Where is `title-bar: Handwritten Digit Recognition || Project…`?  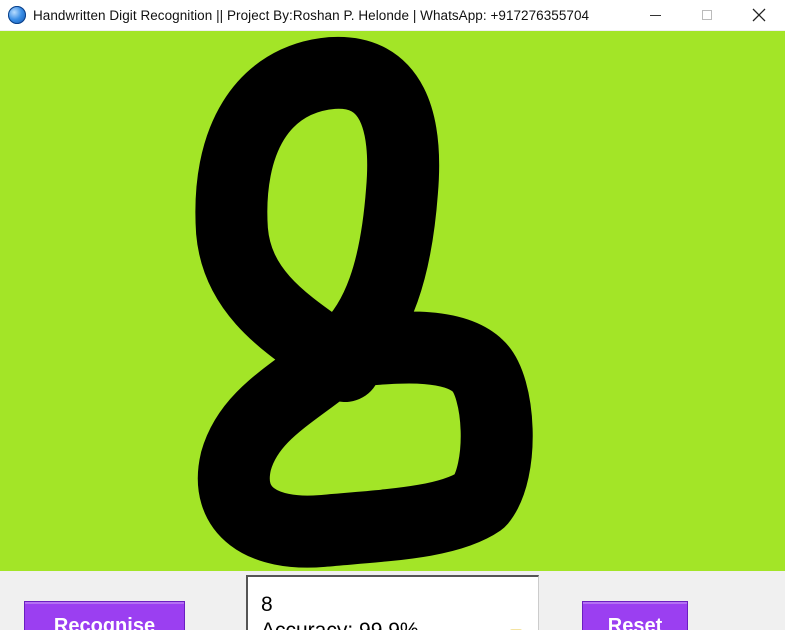
title-bar: Handwritten Digit Recognition || Project… is located at coordinates (392, 15).